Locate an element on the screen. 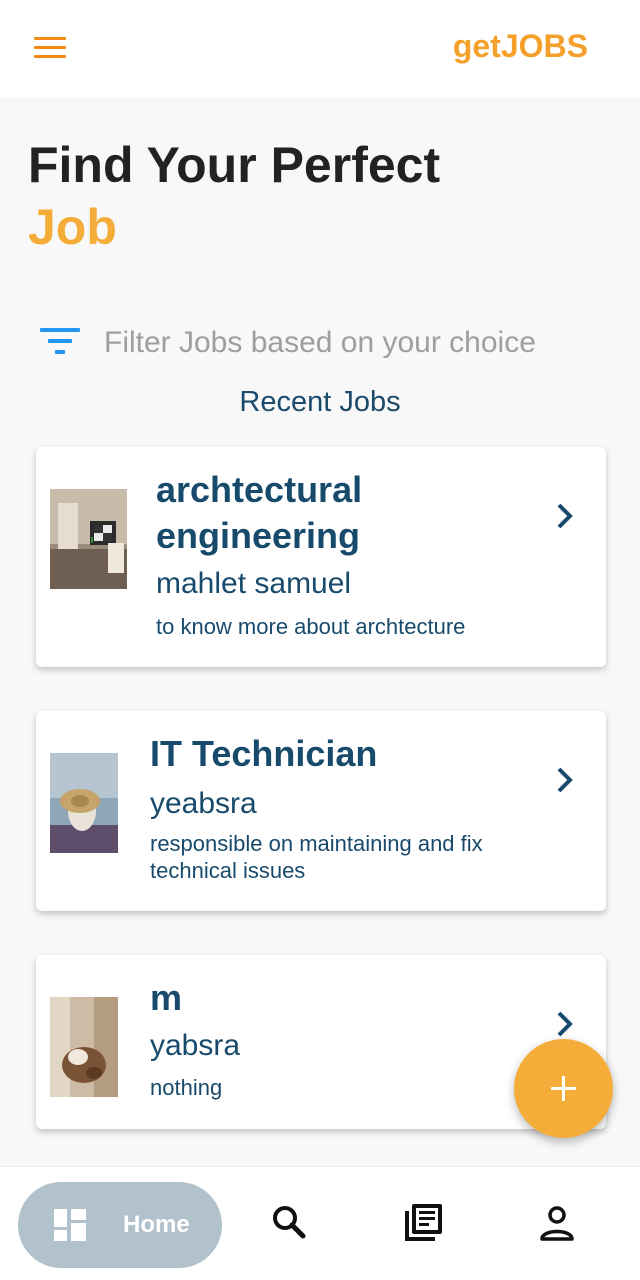  job-company: mahlet samuel is located at coordinates (254, 583).